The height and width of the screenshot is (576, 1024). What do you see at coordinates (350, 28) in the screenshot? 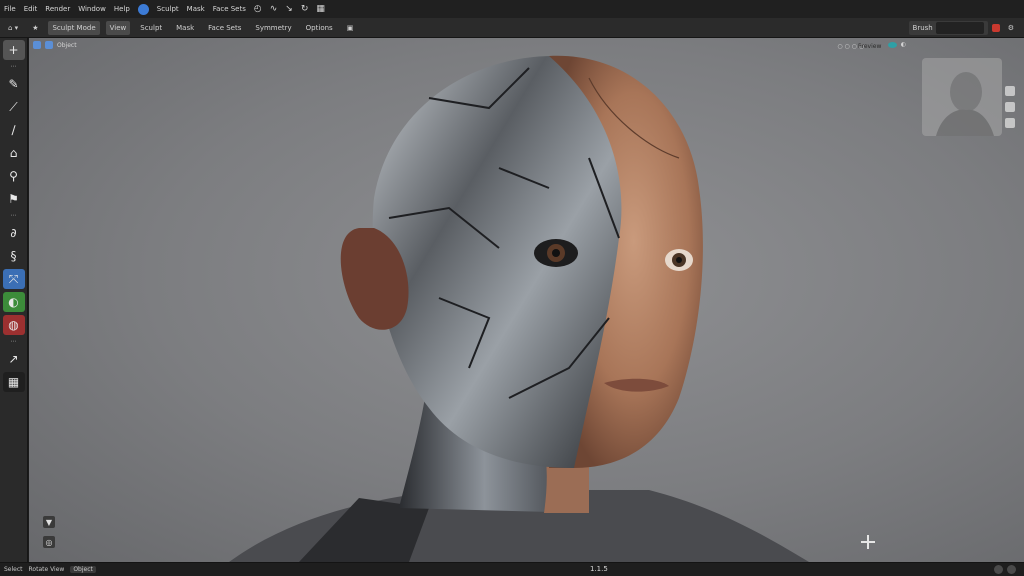
I see `toggle-icon: ▣` at bounding box center [350, 28].